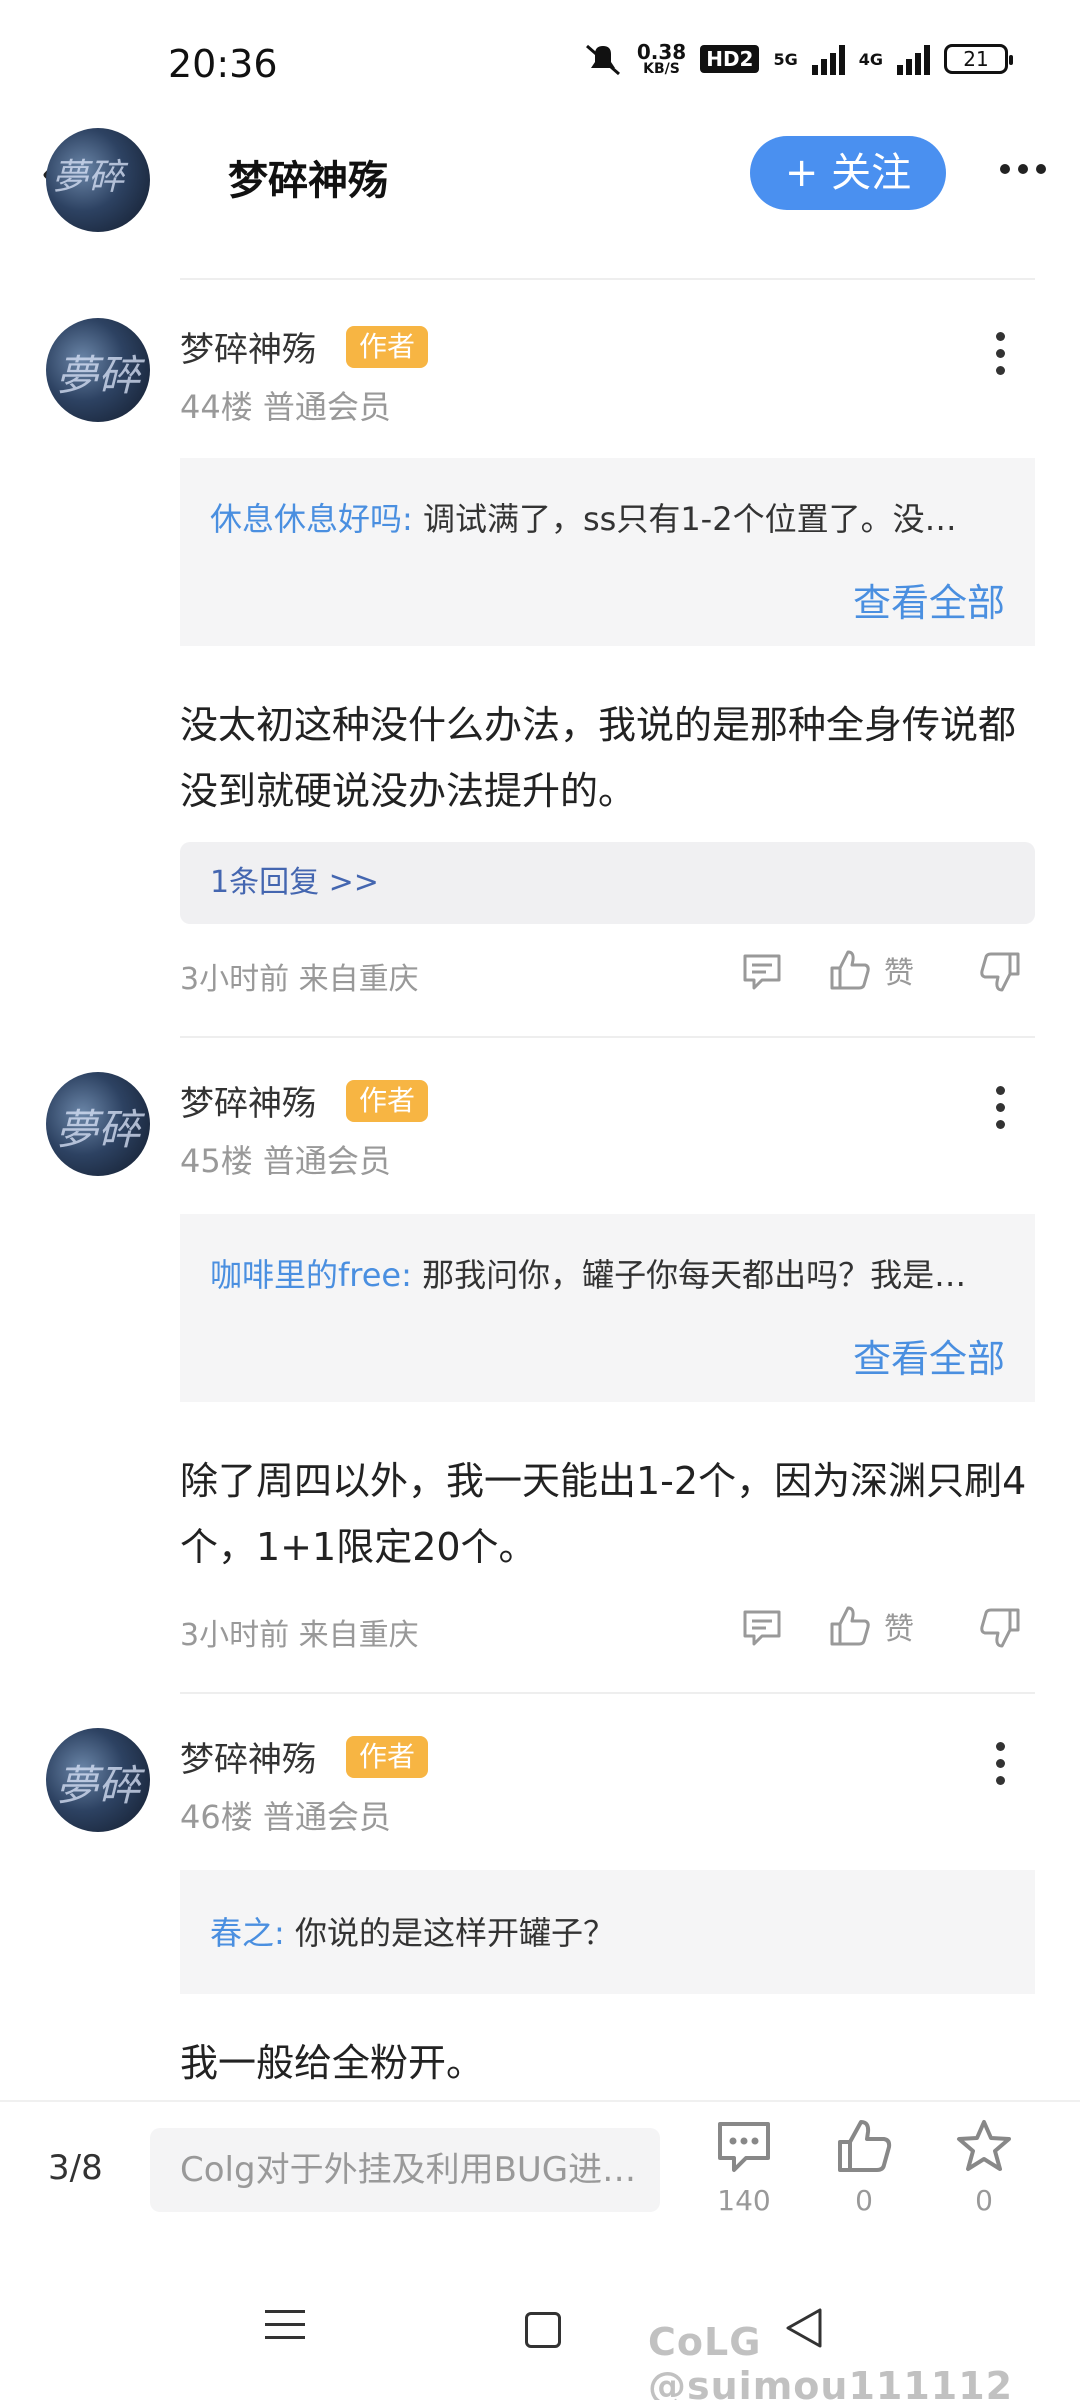 The height and width of the screenshot is (2400, 1080). I want to click on quote-text: 春之: 你说的是这样开罐子？, so click(412, 1933).